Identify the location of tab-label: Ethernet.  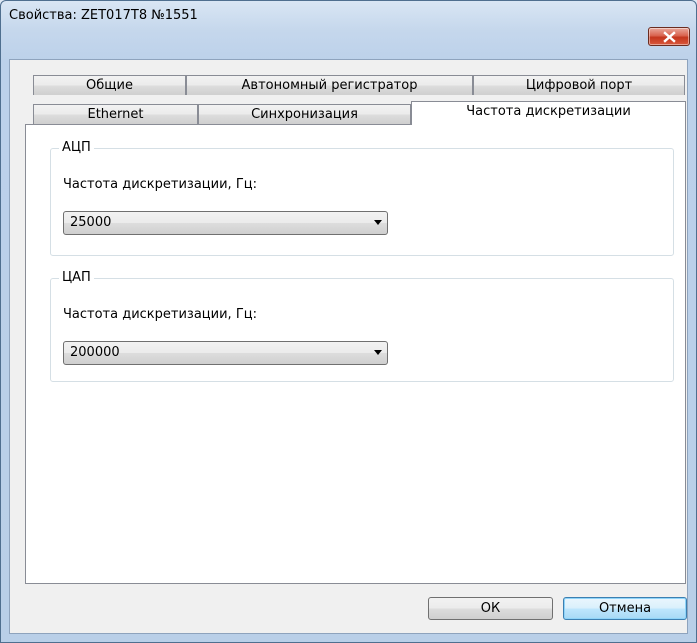
(115, 114).